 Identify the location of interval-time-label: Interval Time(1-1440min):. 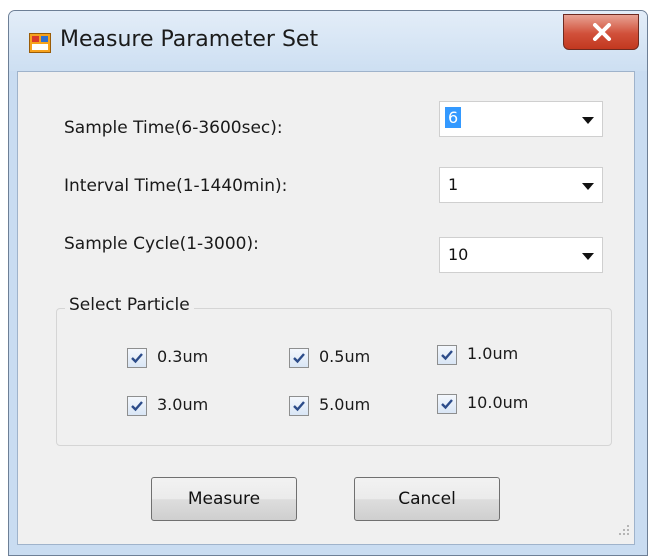
(176, 186).